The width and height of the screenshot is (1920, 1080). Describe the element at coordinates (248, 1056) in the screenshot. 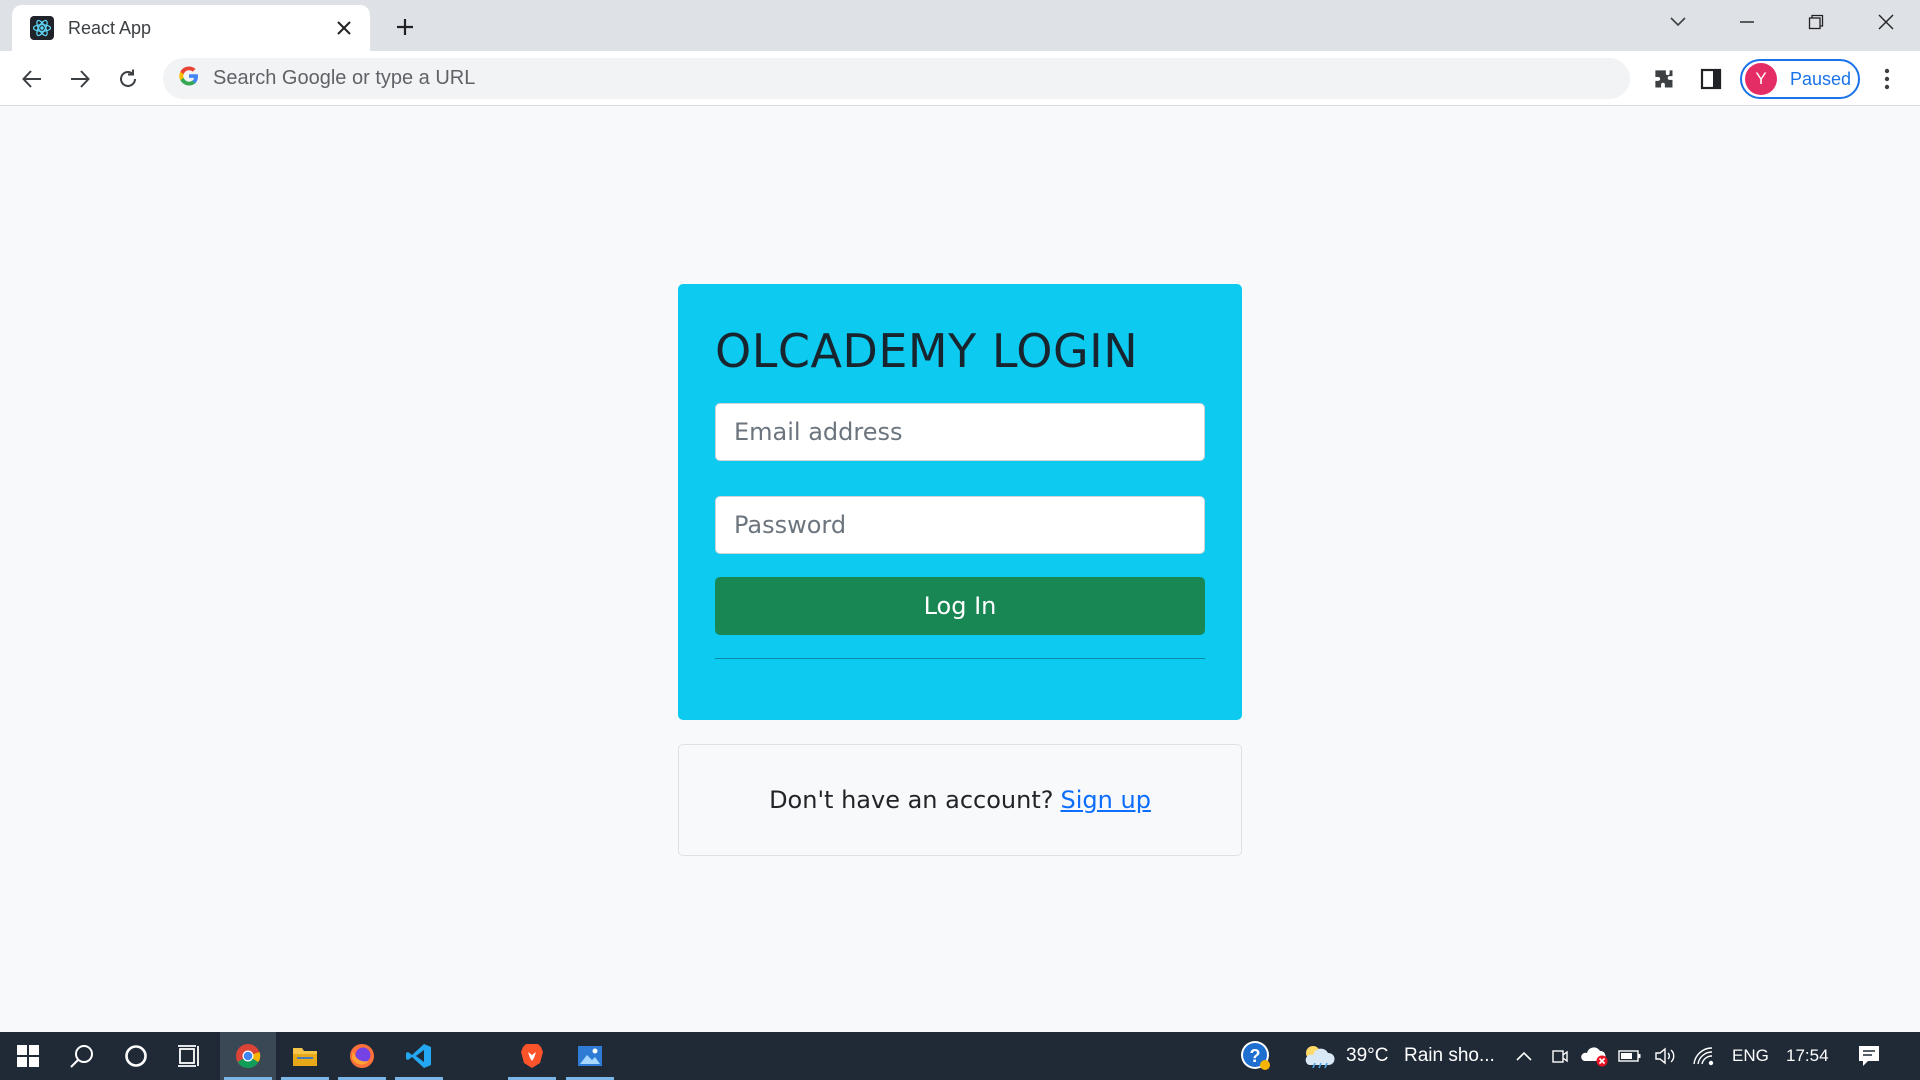

I see `chrome-taskbar-icon` at that location.